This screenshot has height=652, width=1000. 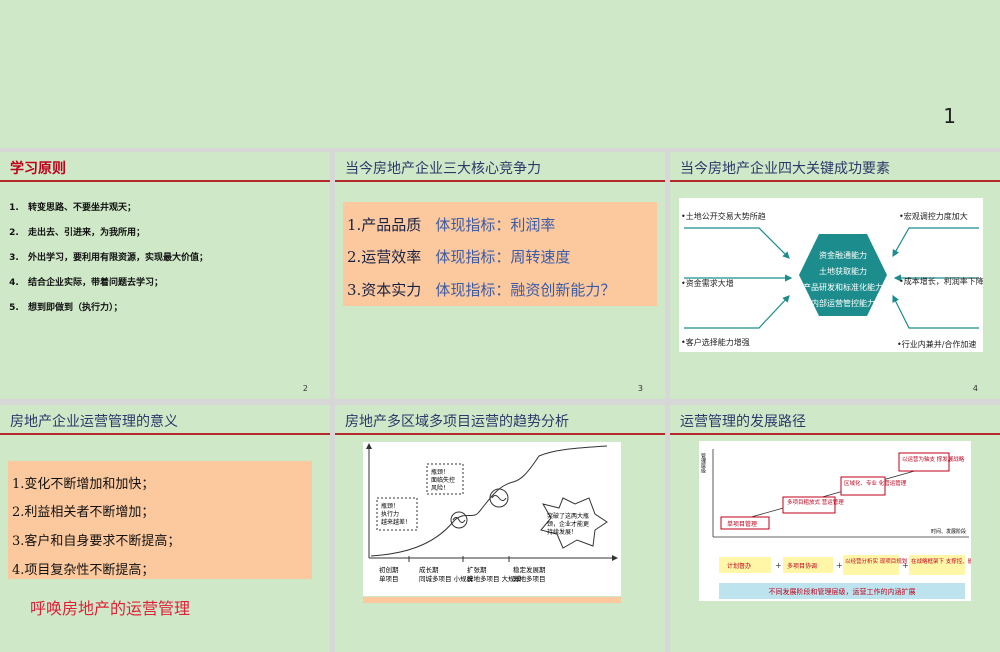 I want to click on core-label: 内部运营管控能力, so click(x=843, y=303).